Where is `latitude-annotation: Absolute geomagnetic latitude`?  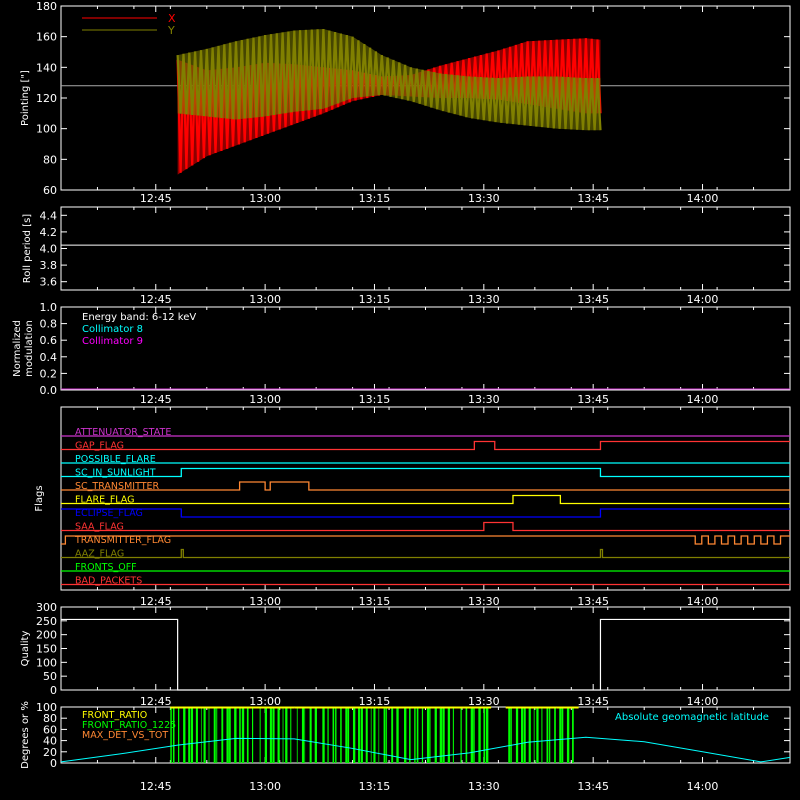
latitude-annotation: Absolute geomagnetic latitude is located at coordinates (692, 717).